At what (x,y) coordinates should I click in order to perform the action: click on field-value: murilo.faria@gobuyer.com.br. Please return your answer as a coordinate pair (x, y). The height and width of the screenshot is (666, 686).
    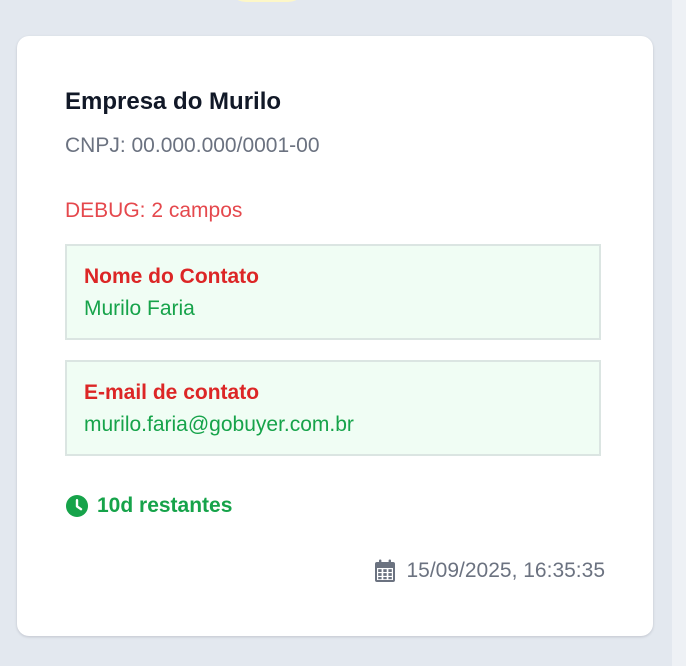
    Looking at the image, I should click on (219, 424).